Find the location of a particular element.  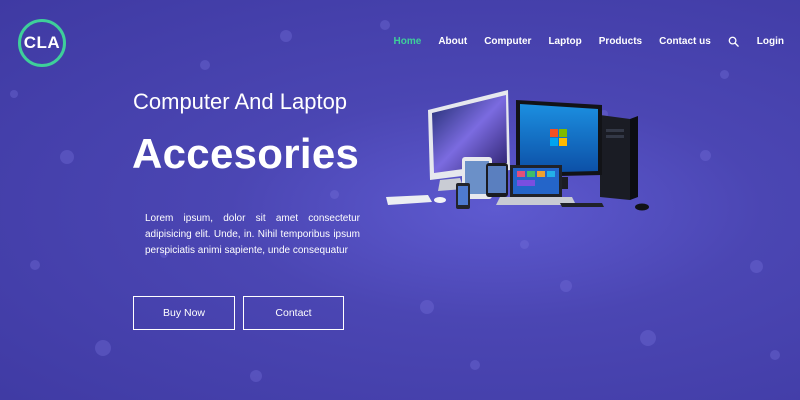

nav-home: Home is located at coordinates (408, 41).